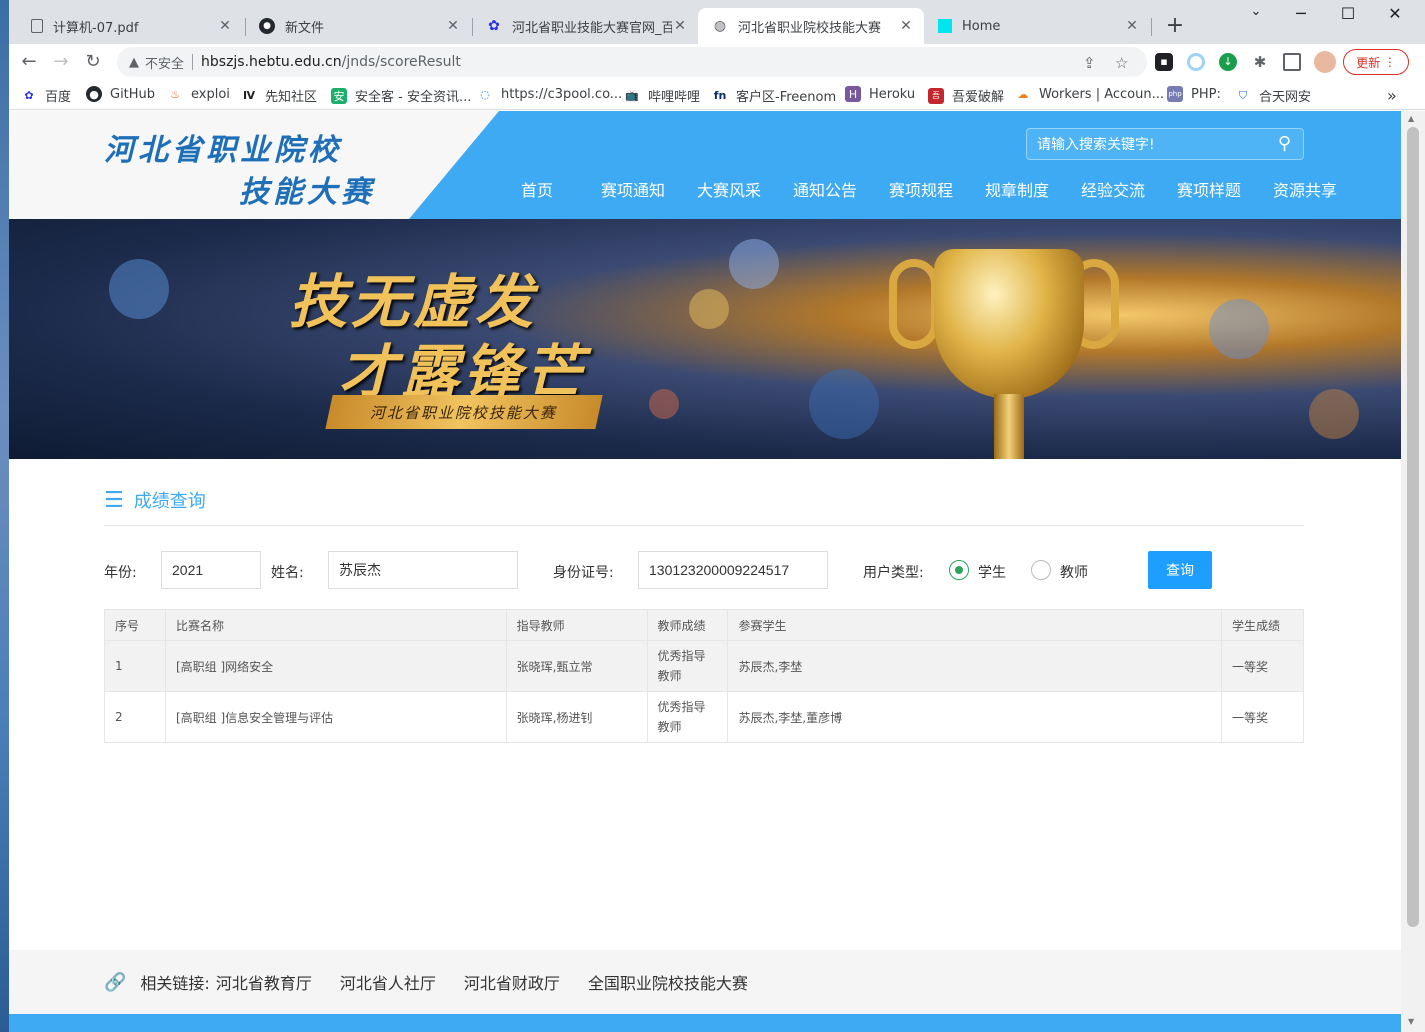  What do you see at coordinates (29, 62) in the screenshot?
I see `back-icon: ←` at bounding box center [29, 62].